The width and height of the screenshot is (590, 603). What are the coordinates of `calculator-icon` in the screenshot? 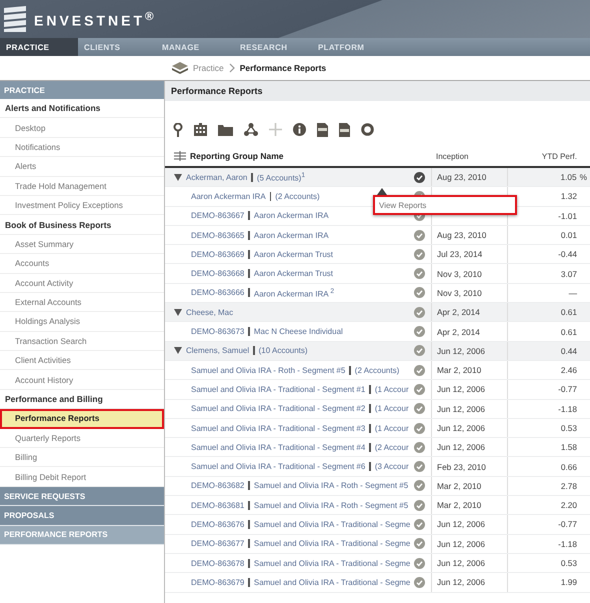 It's located at (200, 129).